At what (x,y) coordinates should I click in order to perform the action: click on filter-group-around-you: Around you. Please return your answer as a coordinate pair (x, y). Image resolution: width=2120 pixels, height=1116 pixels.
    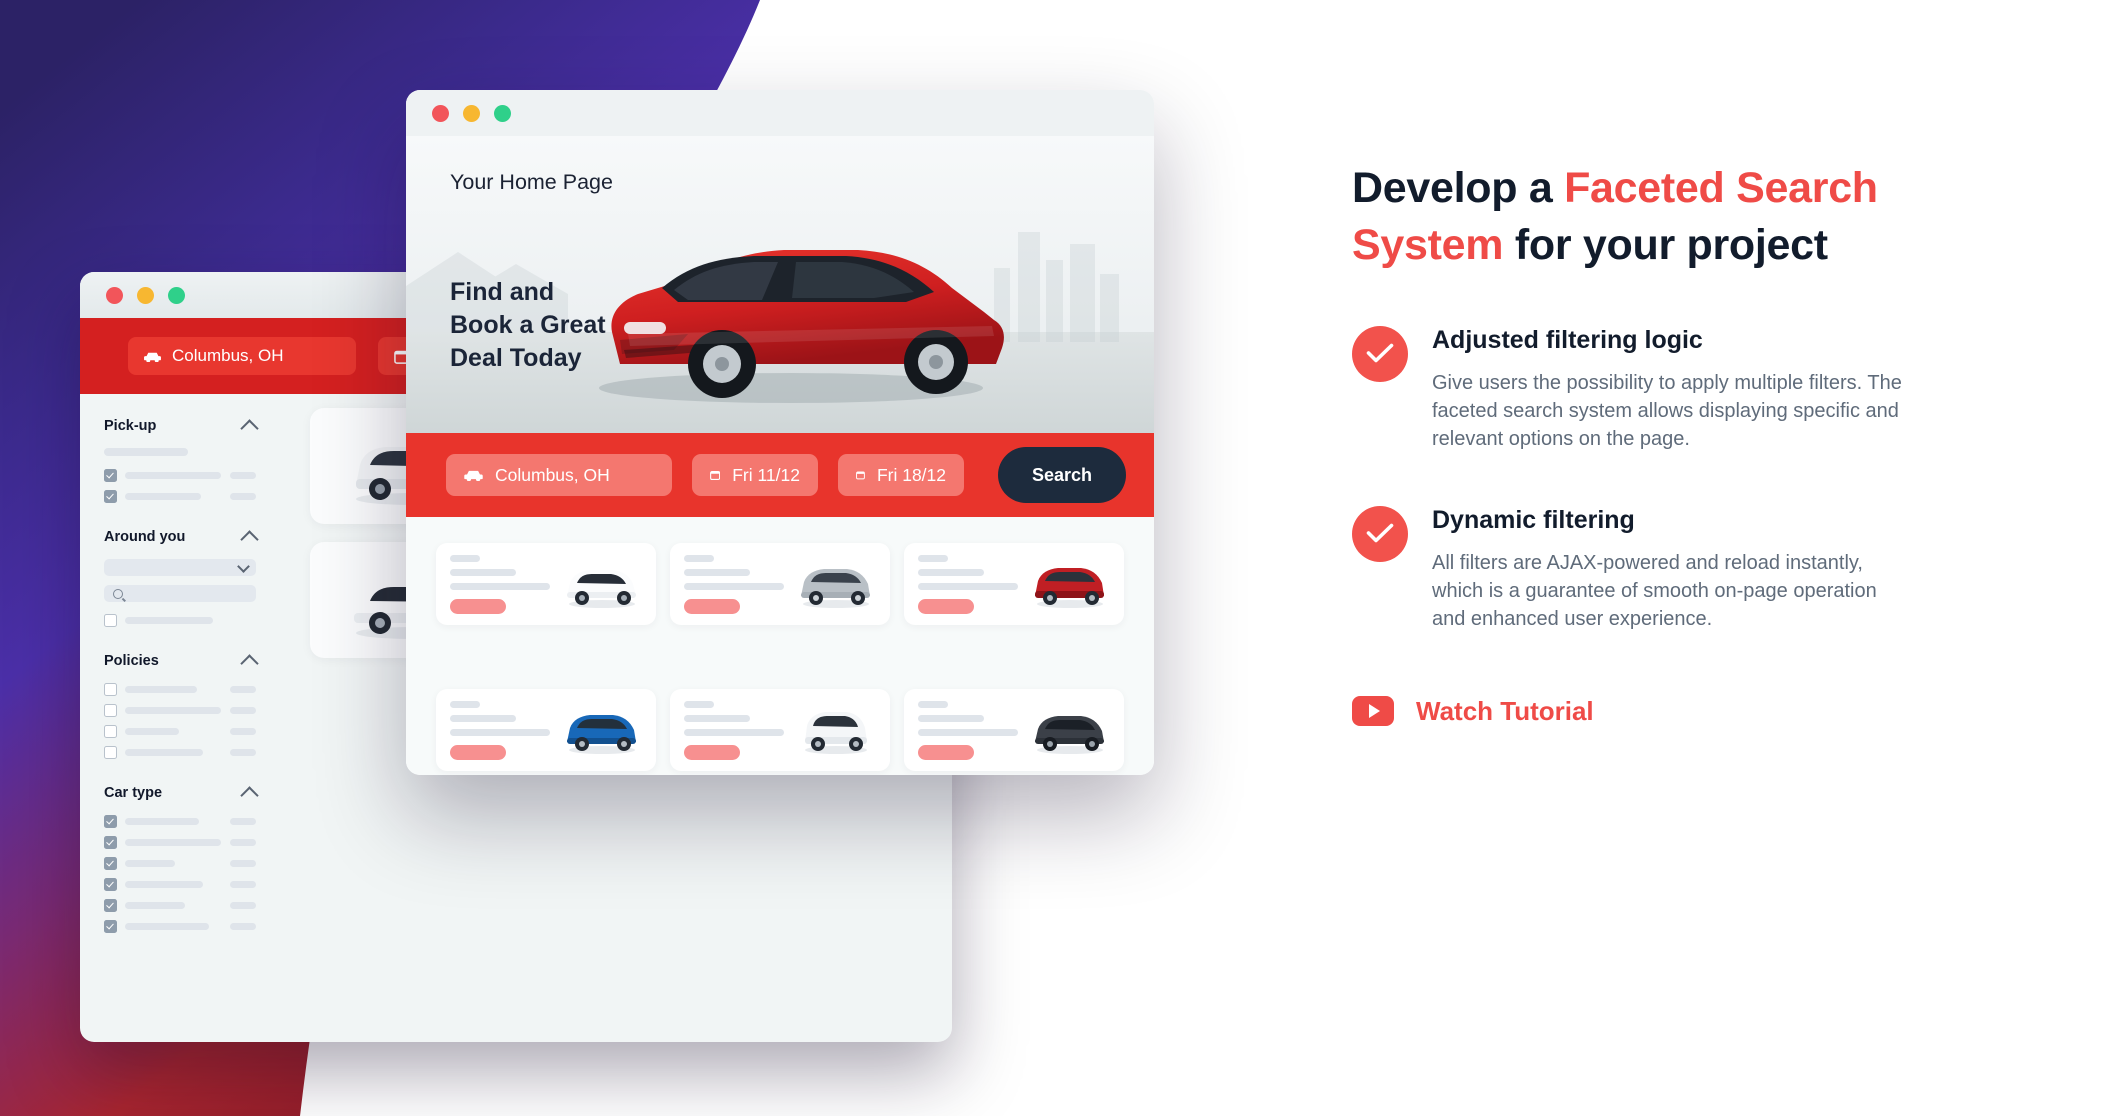
    Looking at the image, I should click on (181, 578).